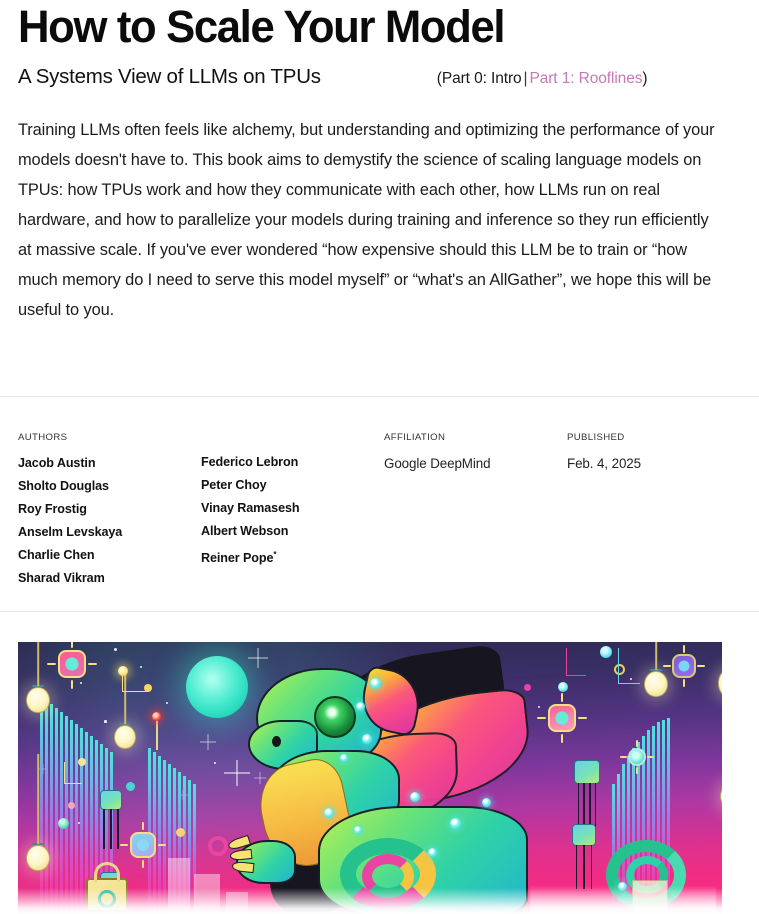 Image resolution: width=759 pixels, height=914 pixels. What do you see at coordinates (217, 687) in the screenshot?
I see `moon-icon` at bounding box center [217, 687].